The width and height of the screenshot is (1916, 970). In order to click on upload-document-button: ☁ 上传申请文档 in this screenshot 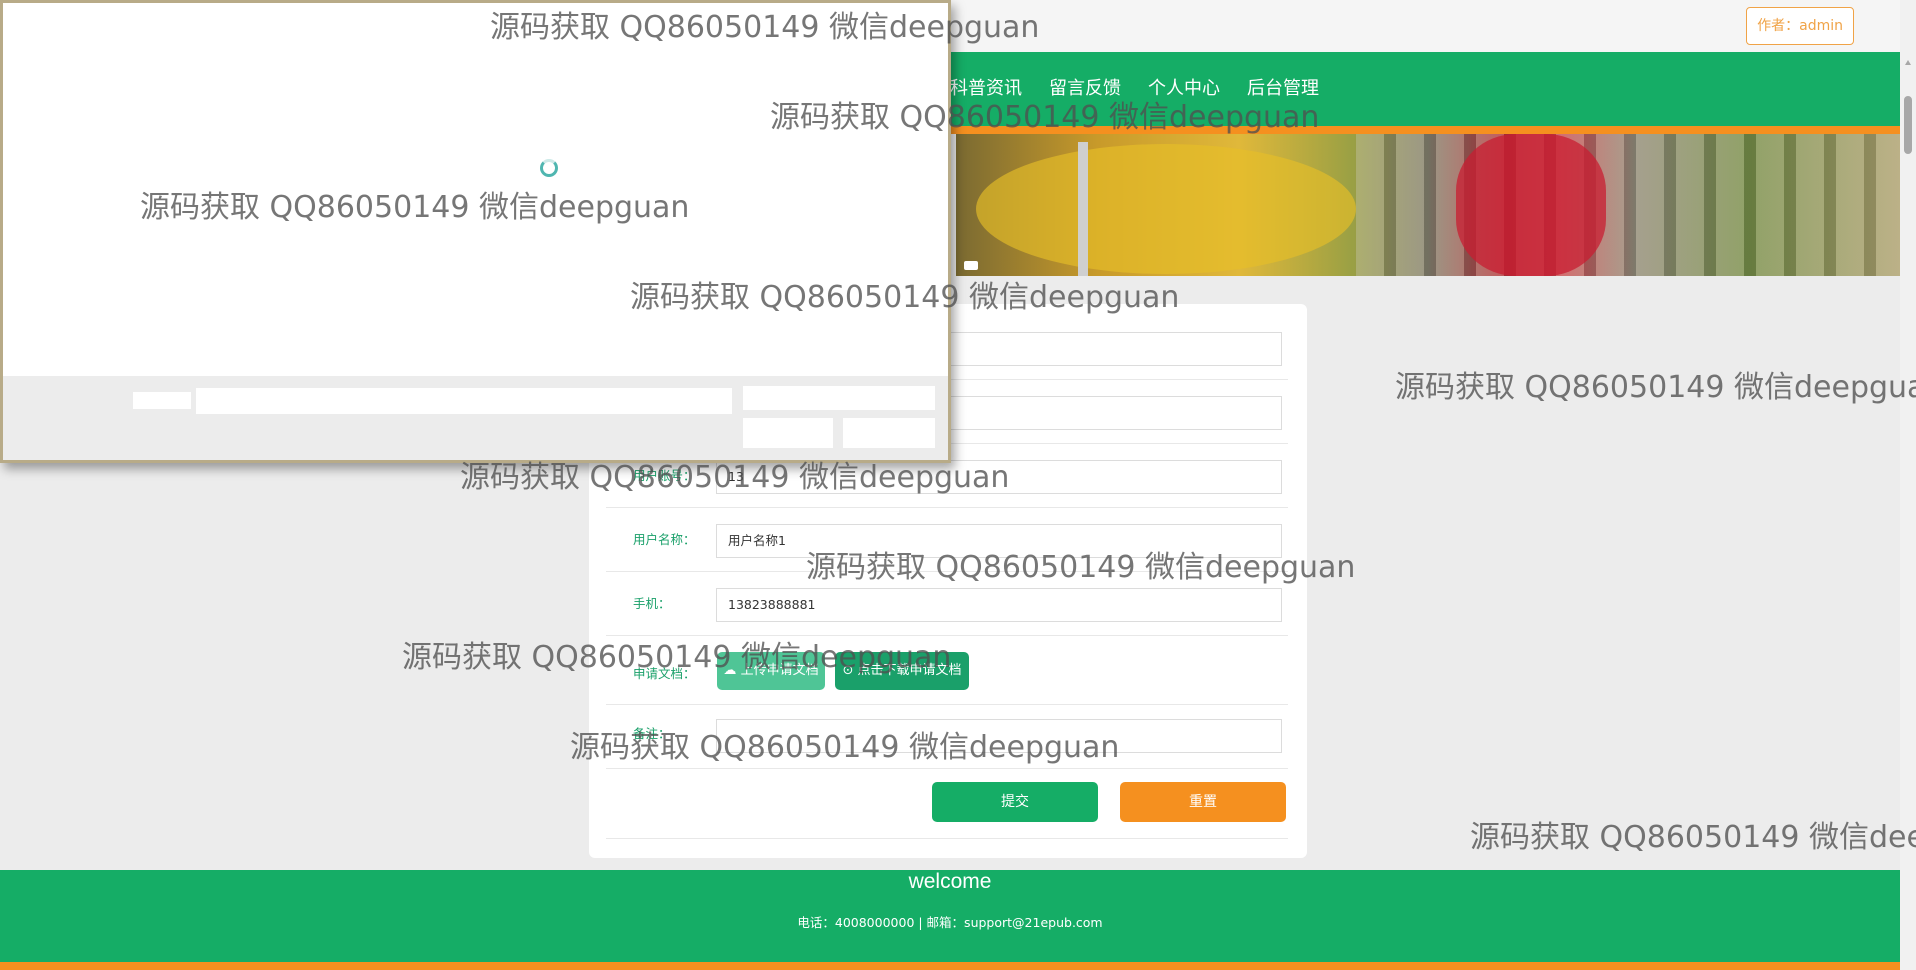, I will do `click(771, 671)`.